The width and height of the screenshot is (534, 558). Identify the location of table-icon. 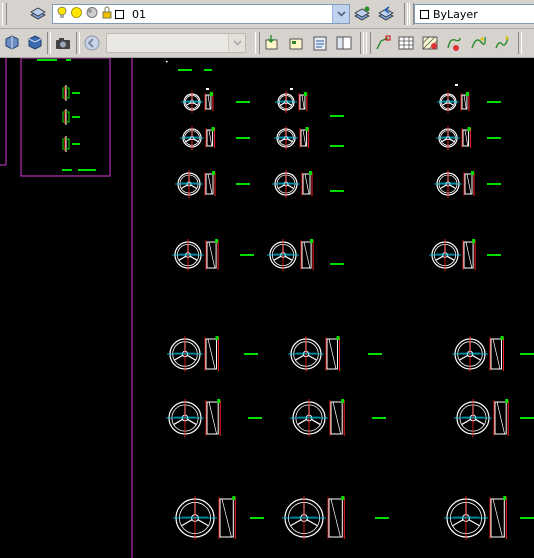
(406, 43).